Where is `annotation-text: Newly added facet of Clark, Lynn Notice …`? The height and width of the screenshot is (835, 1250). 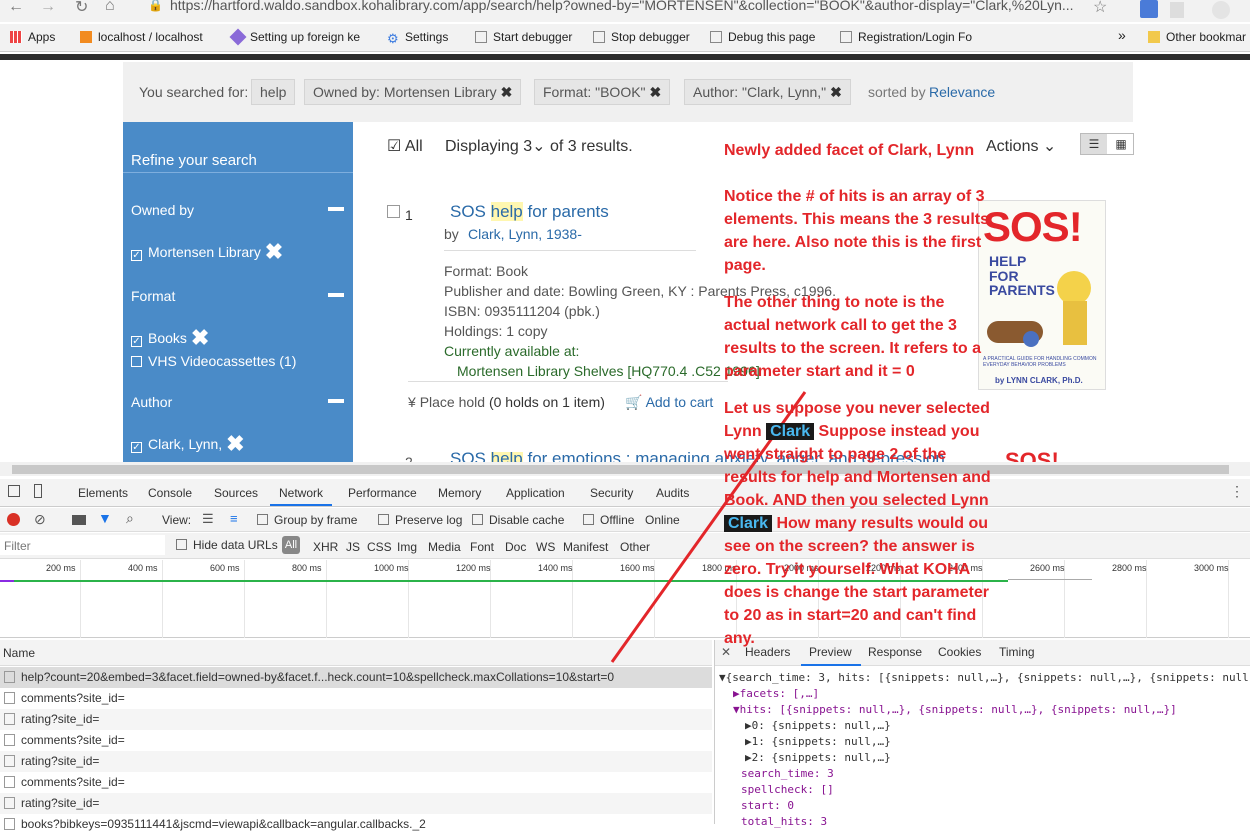 annotation-text: Newly added facet of Clark, Lynn Notice … is located at coordinates (857, 394).